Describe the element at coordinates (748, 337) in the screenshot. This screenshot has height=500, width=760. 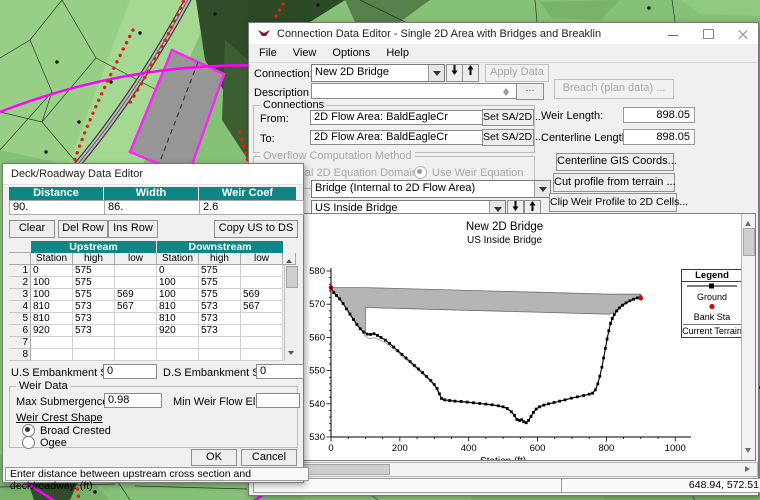
I see `chart-vertical-scrollbar` at that location.